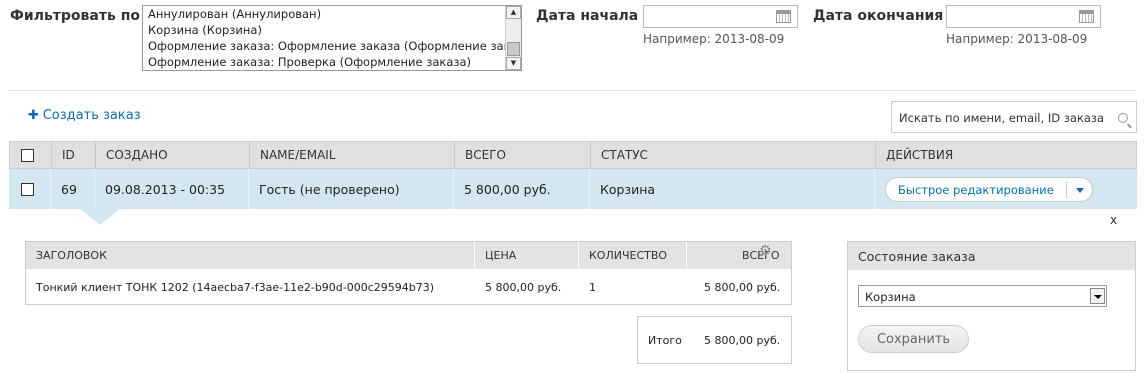 The height and width of the screenshot is (380, 1147). I want to click on search-input: Искать по имени, email, ID заказа, so click(1014, 117).